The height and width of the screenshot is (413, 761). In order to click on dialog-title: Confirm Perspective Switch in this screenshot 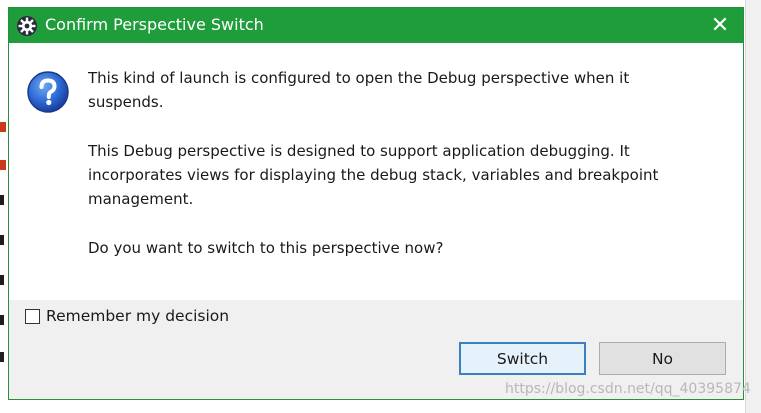, I will do `click(154, 24)`.